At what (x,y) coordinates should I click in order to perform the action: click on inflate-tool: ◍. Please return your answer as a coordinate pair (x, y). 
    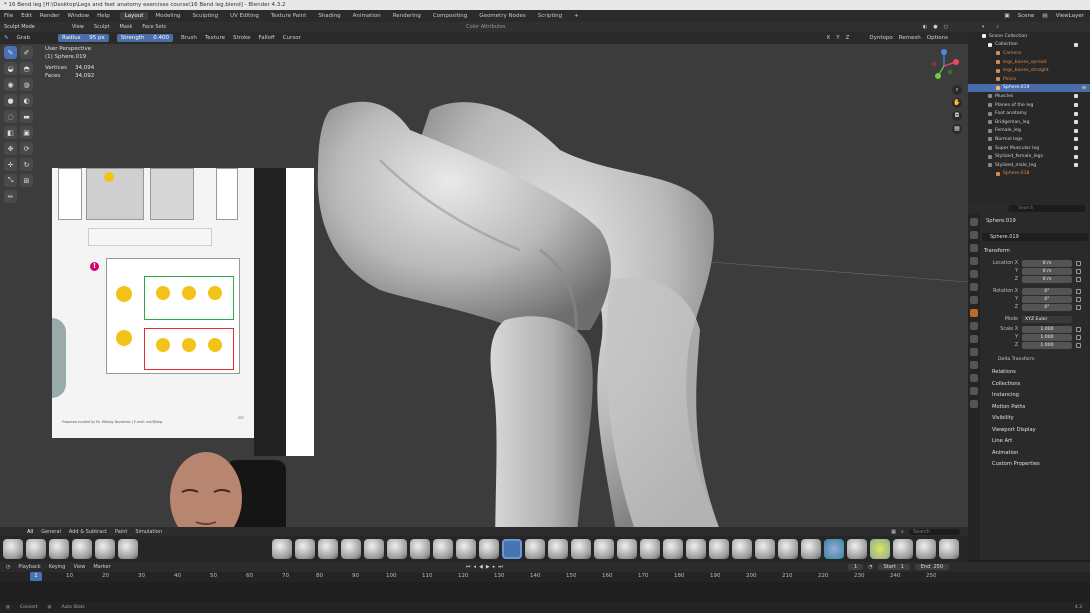
    Looking at the image, I should click on (26, 84).